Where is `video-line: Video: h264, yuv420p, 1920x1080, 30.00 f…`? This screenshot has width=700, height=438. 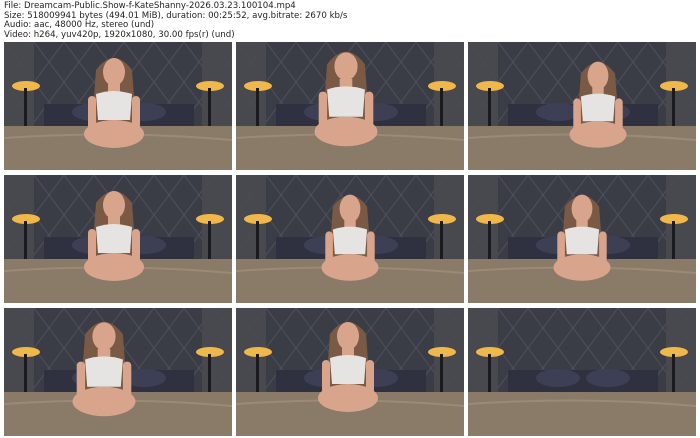 video-line: Video: h264, yuv420p, 1920x1080, 30.00 f… is located at coordinates (119, 34).